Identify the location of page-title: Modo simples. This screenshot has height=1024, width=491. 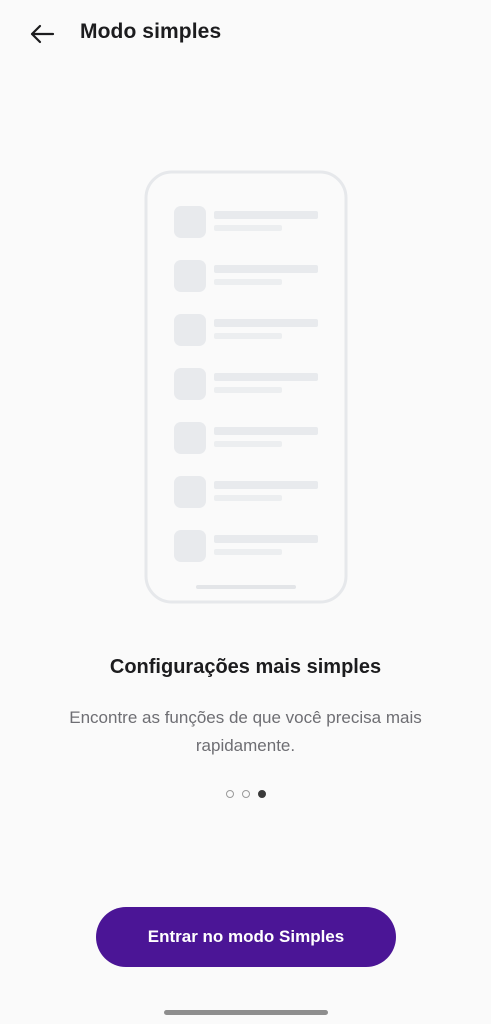
(151, 31).